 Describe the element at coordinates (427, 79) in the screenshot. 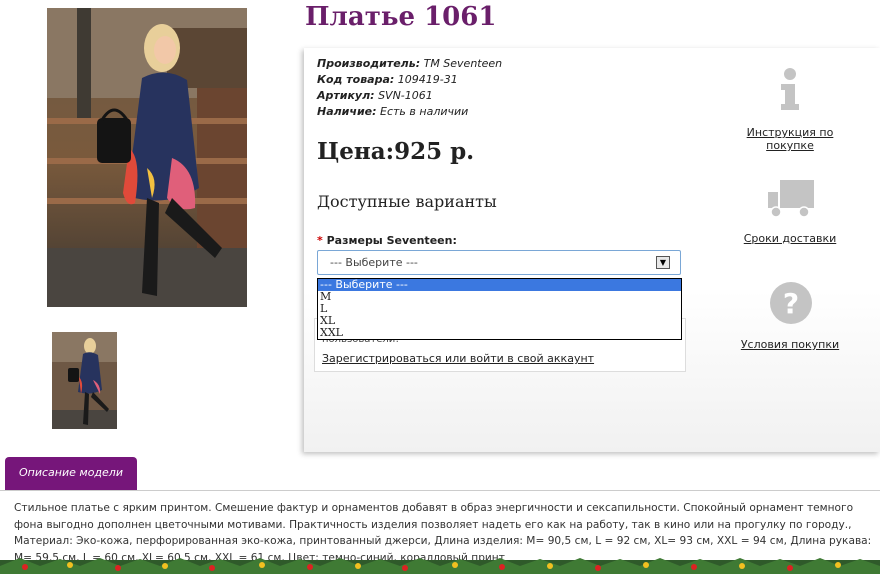

I see `product-code-value: 109419-31` at that location.